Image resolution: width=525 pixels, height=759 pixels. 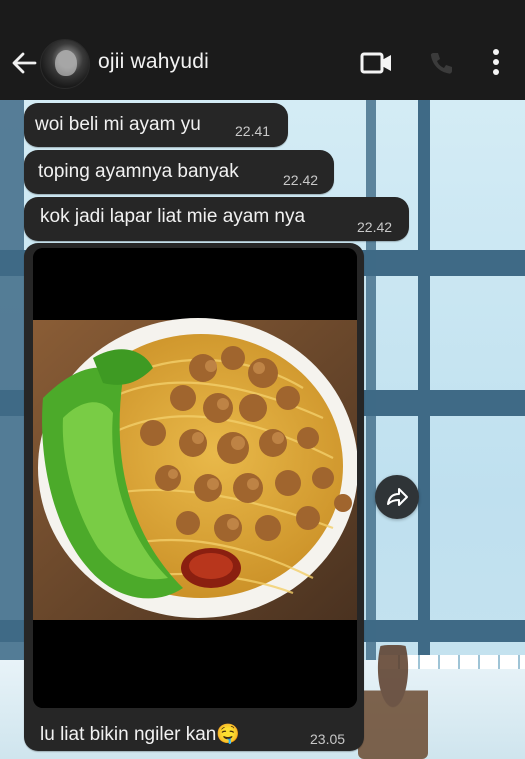 I want to click on wallpaper-character, so click(x=393, y=702).